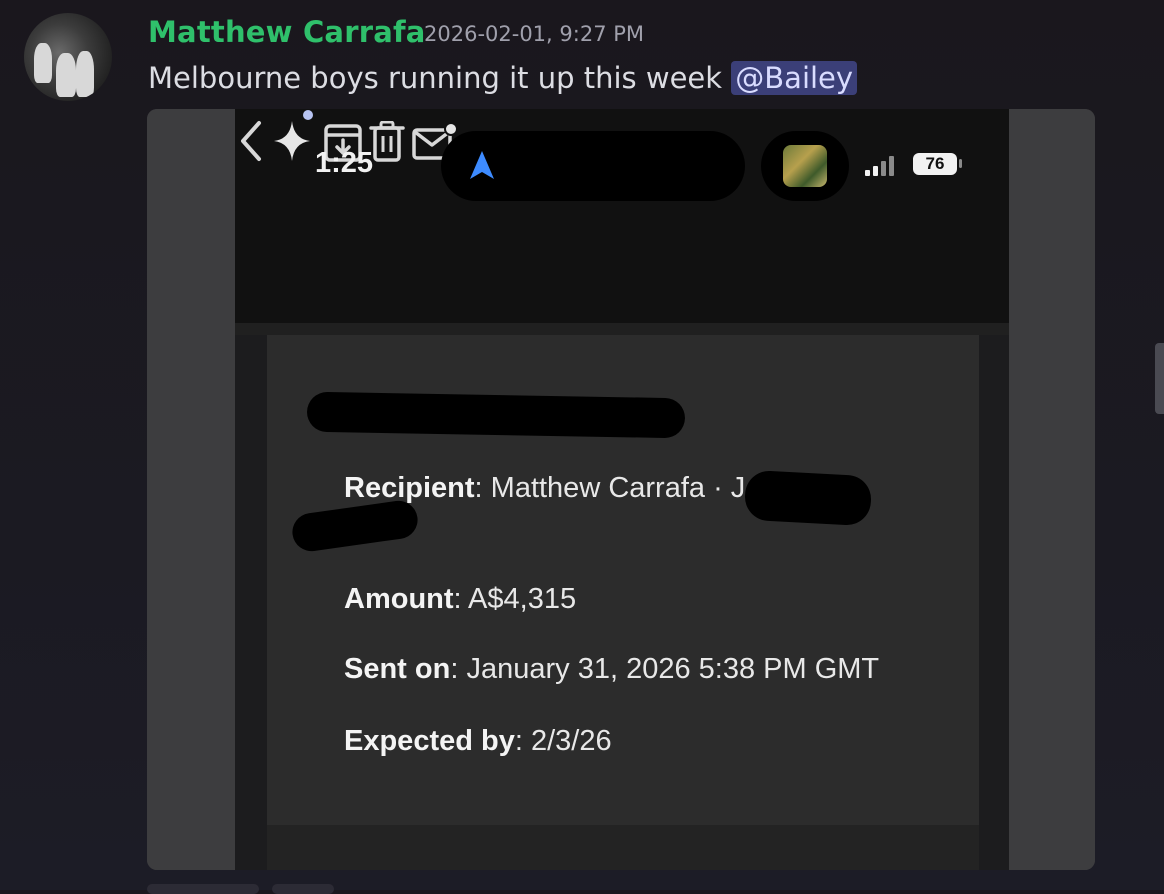 This screenshot has width=1164, height=894. What do you see at coordinates (482, 165) in the screenshot?
I see `navigation-arrow-icon` at bounding box center [482, 165].